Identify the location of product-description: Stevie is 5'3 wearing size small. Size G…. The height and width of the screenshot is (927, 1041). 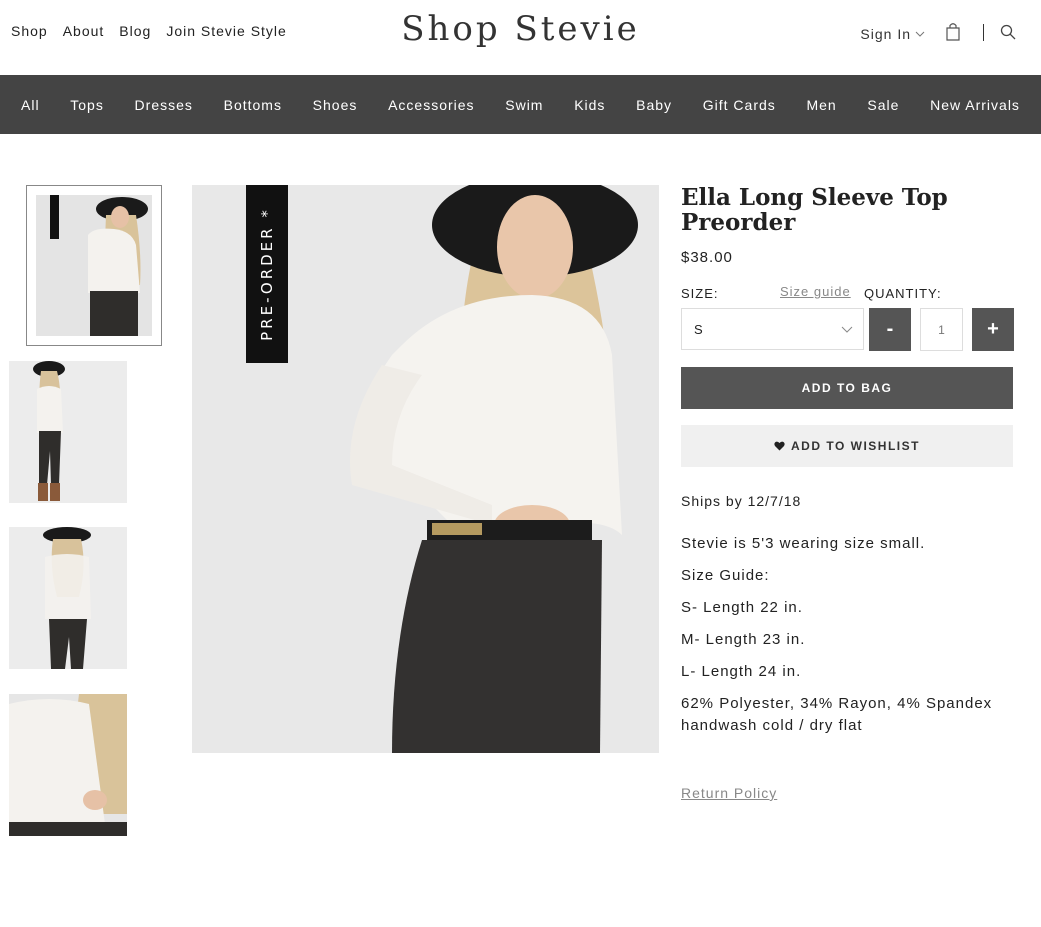
(847, 635).